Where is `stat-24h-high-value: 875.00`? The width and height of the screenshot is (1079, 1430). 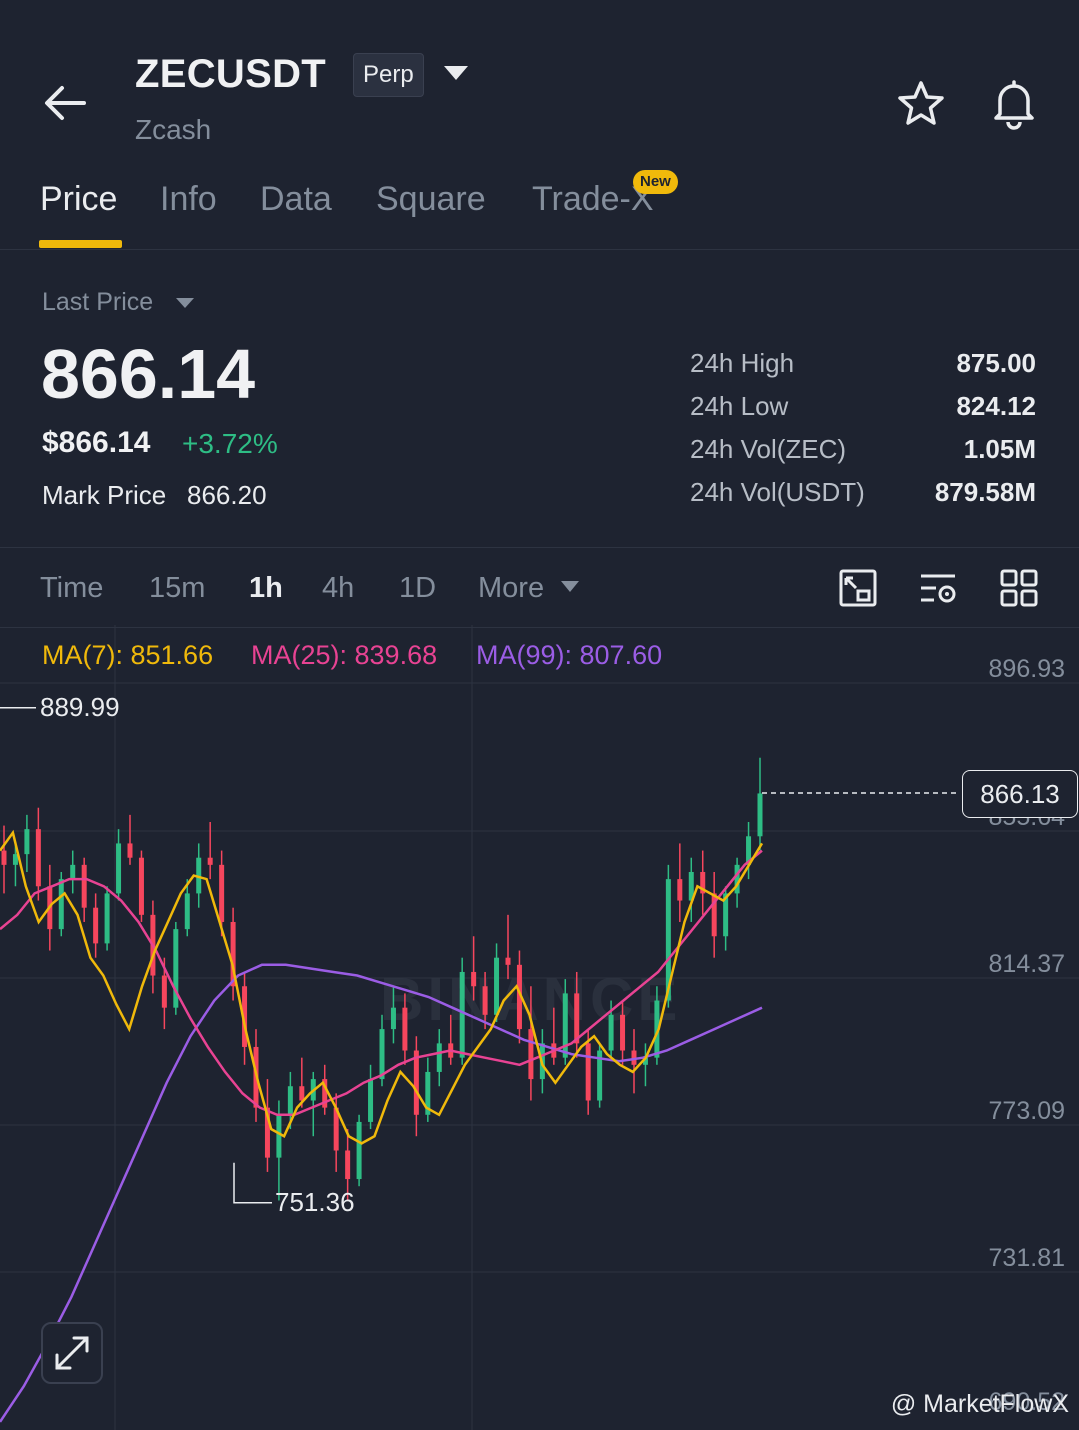
stat-24h-high-value: 875.00 is located at coordinates (996, 363).